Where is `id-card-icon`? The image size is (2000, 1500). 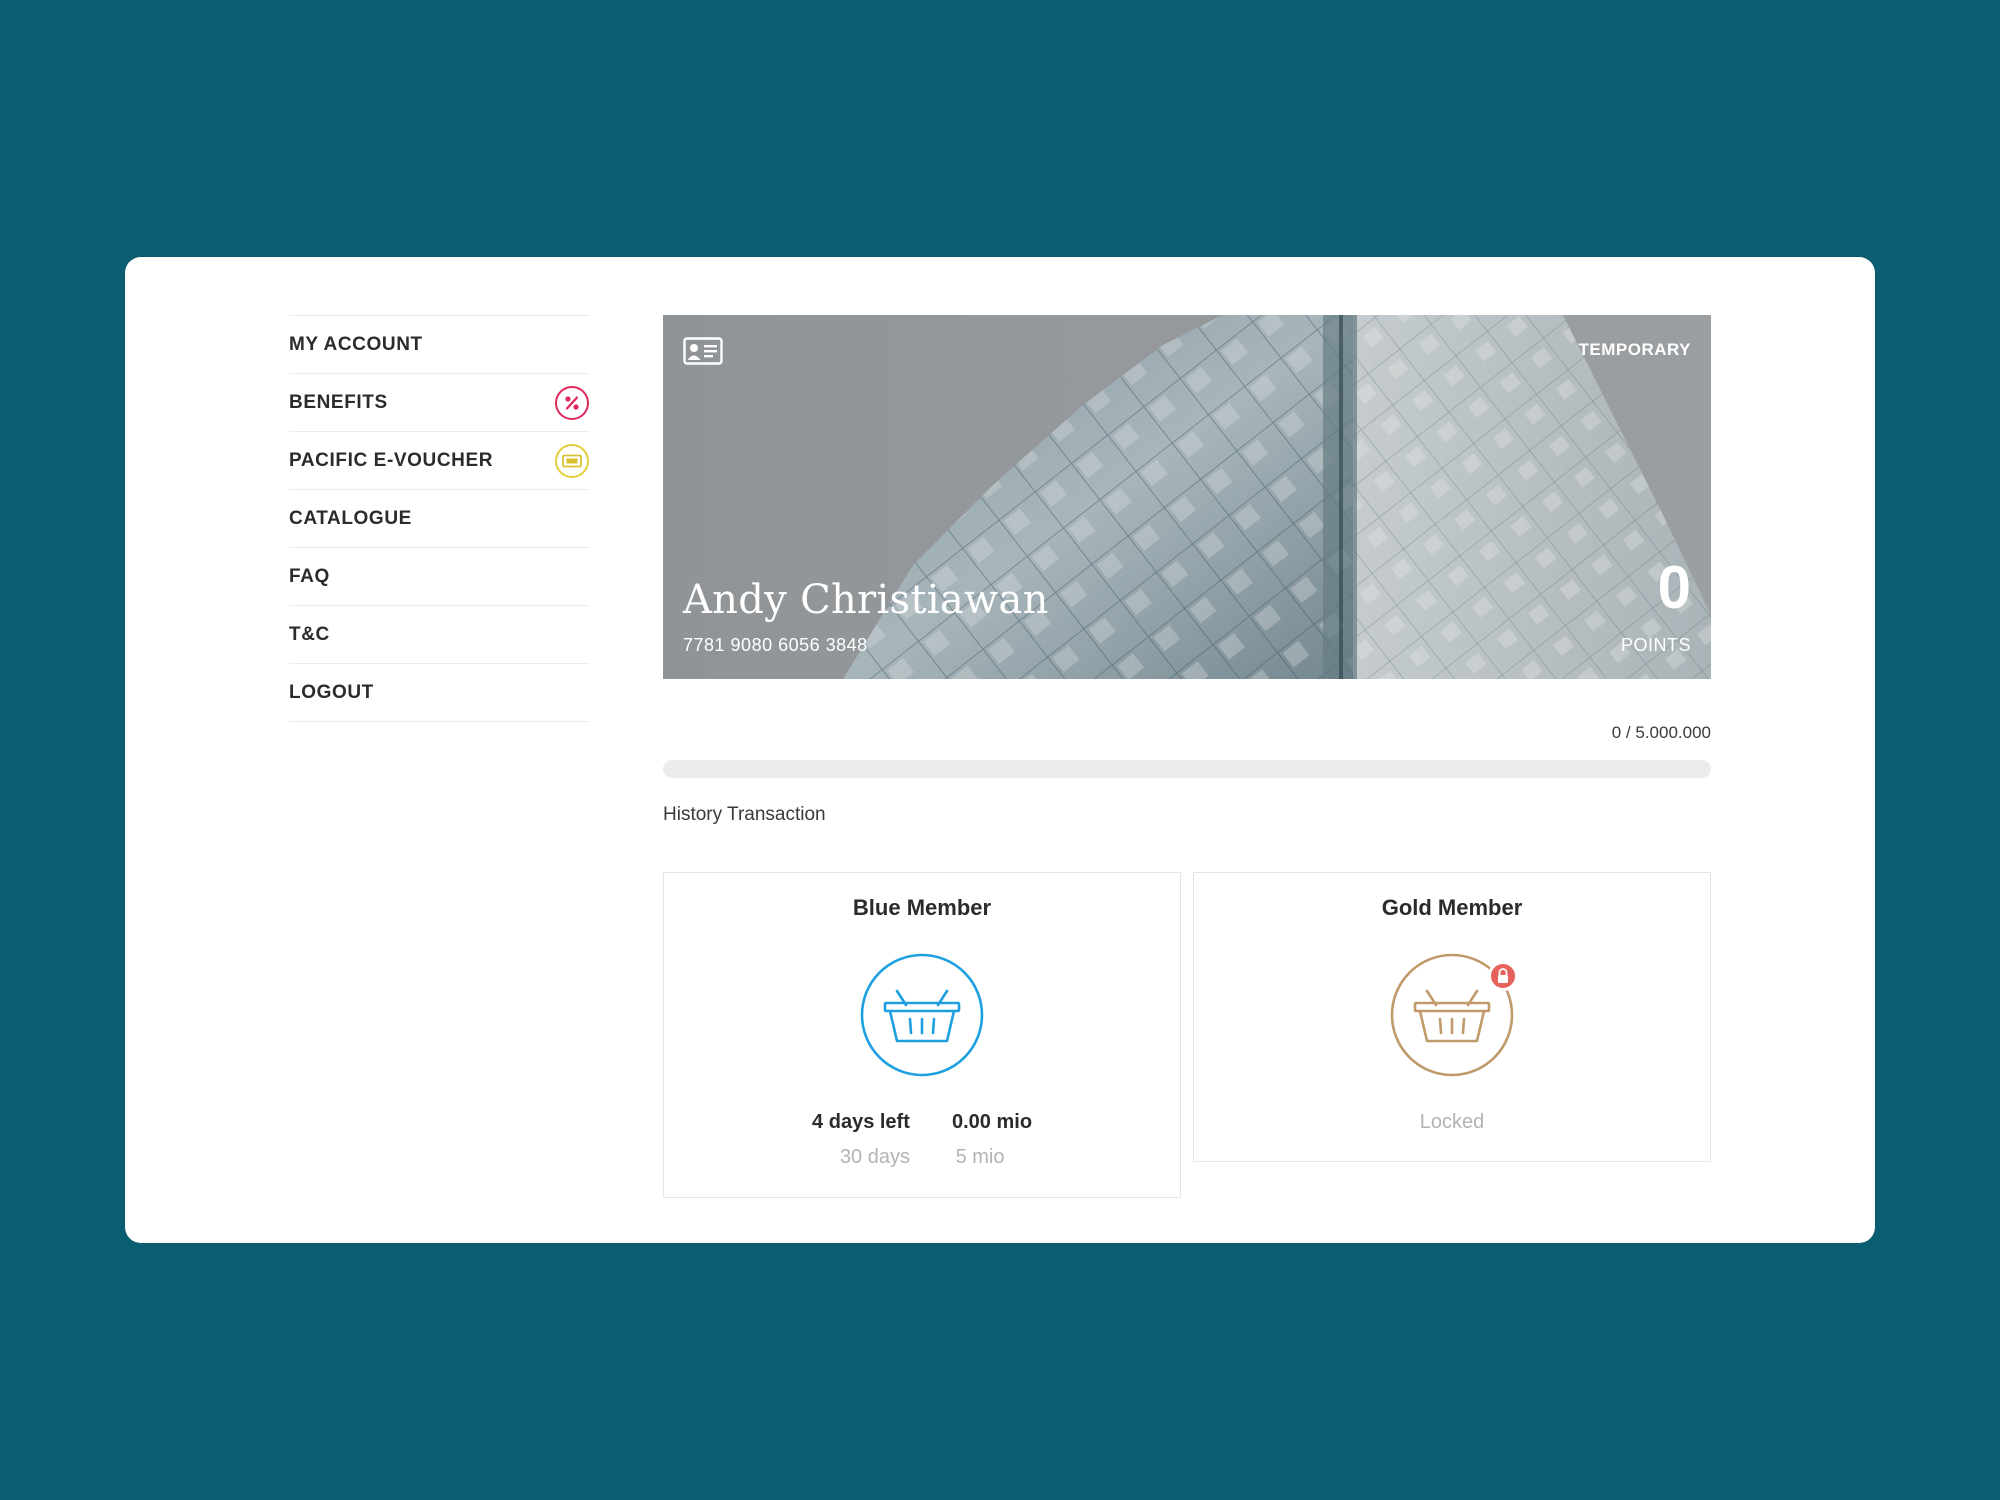 id-card-icon is located at coordinates (703, 353).